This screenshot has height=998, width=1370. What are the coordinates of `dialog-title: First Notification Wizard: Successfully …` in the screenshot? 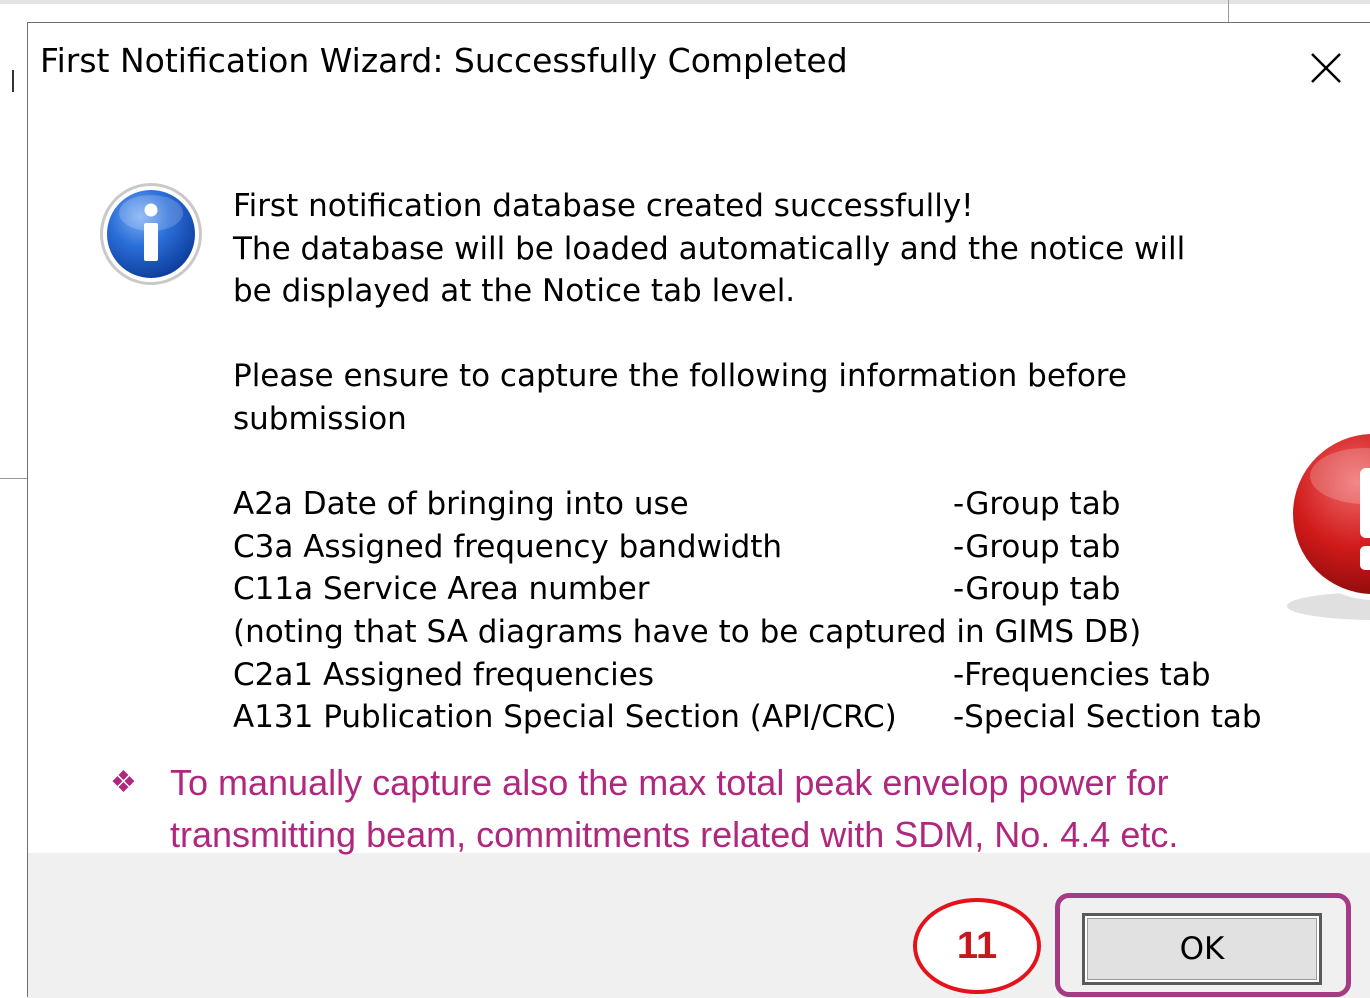 It's located at (444, 60).